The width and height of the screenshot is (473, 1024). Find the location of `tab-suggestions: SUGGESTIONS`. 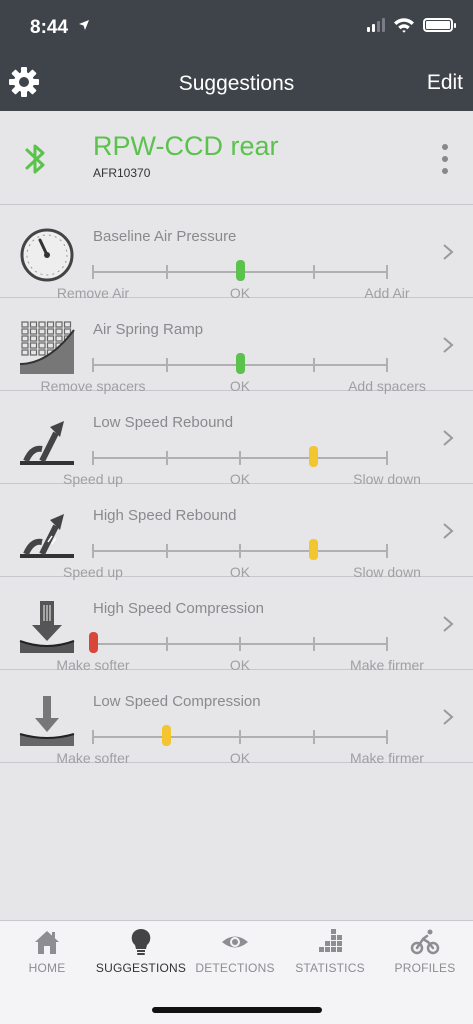

tab-suggestions: SUGGESTIONS is located at coordinates (141, 951).